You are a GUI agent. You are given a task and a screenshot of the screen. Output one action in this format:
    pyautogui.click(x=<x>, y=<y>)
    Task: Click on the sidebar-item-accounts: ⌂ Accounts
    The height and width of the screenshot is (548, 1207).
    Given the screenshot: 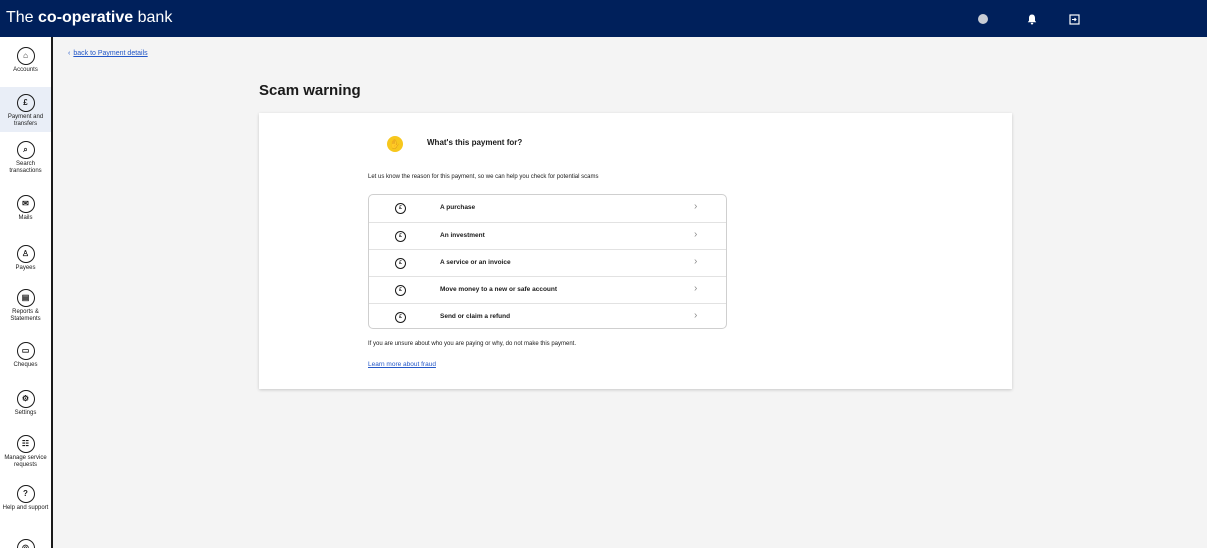 What is the action you would take?
    pyautogui.click(x=25, y=63)
    